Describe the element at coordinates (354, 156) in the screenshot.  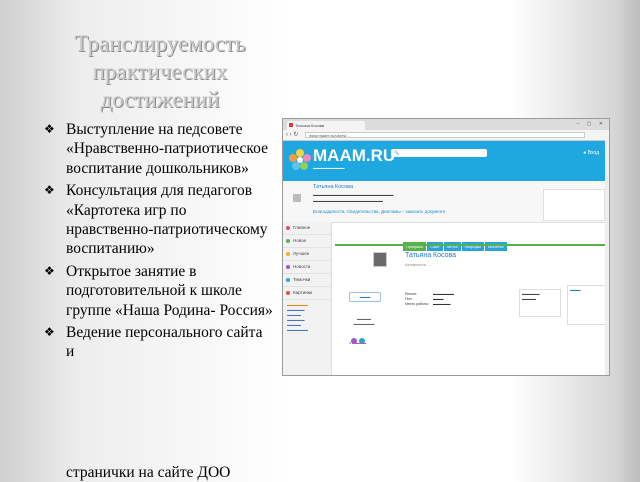
I see `site-logo: MAAM.RU` at that location.